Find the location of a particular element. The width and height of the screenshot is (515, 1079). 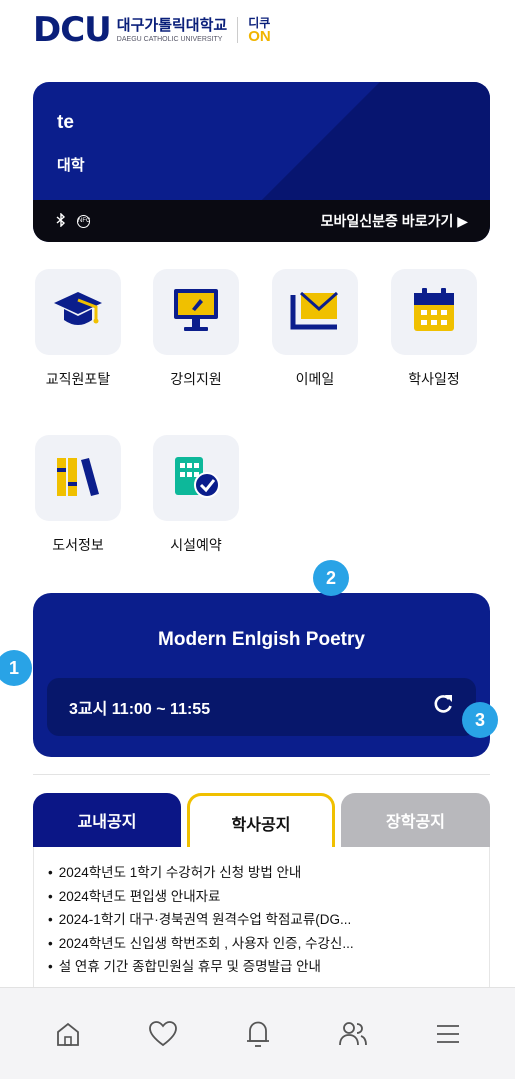

app-facility-reservation: 시설예약 is located at coordinates (196, 495).